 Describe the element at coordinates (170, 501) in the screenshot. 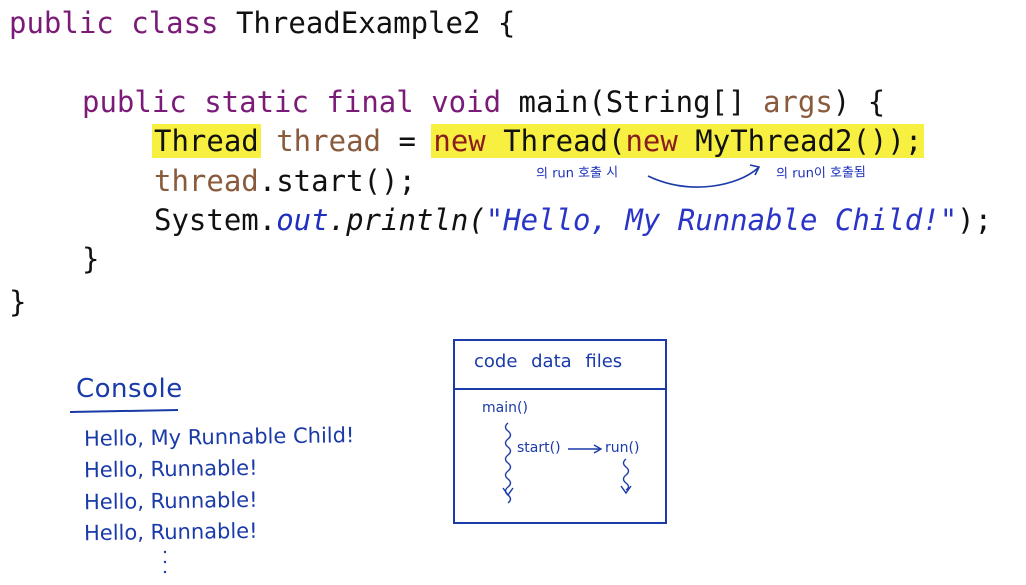

I see `console-line-3: Hello, Runnable!` at that location.